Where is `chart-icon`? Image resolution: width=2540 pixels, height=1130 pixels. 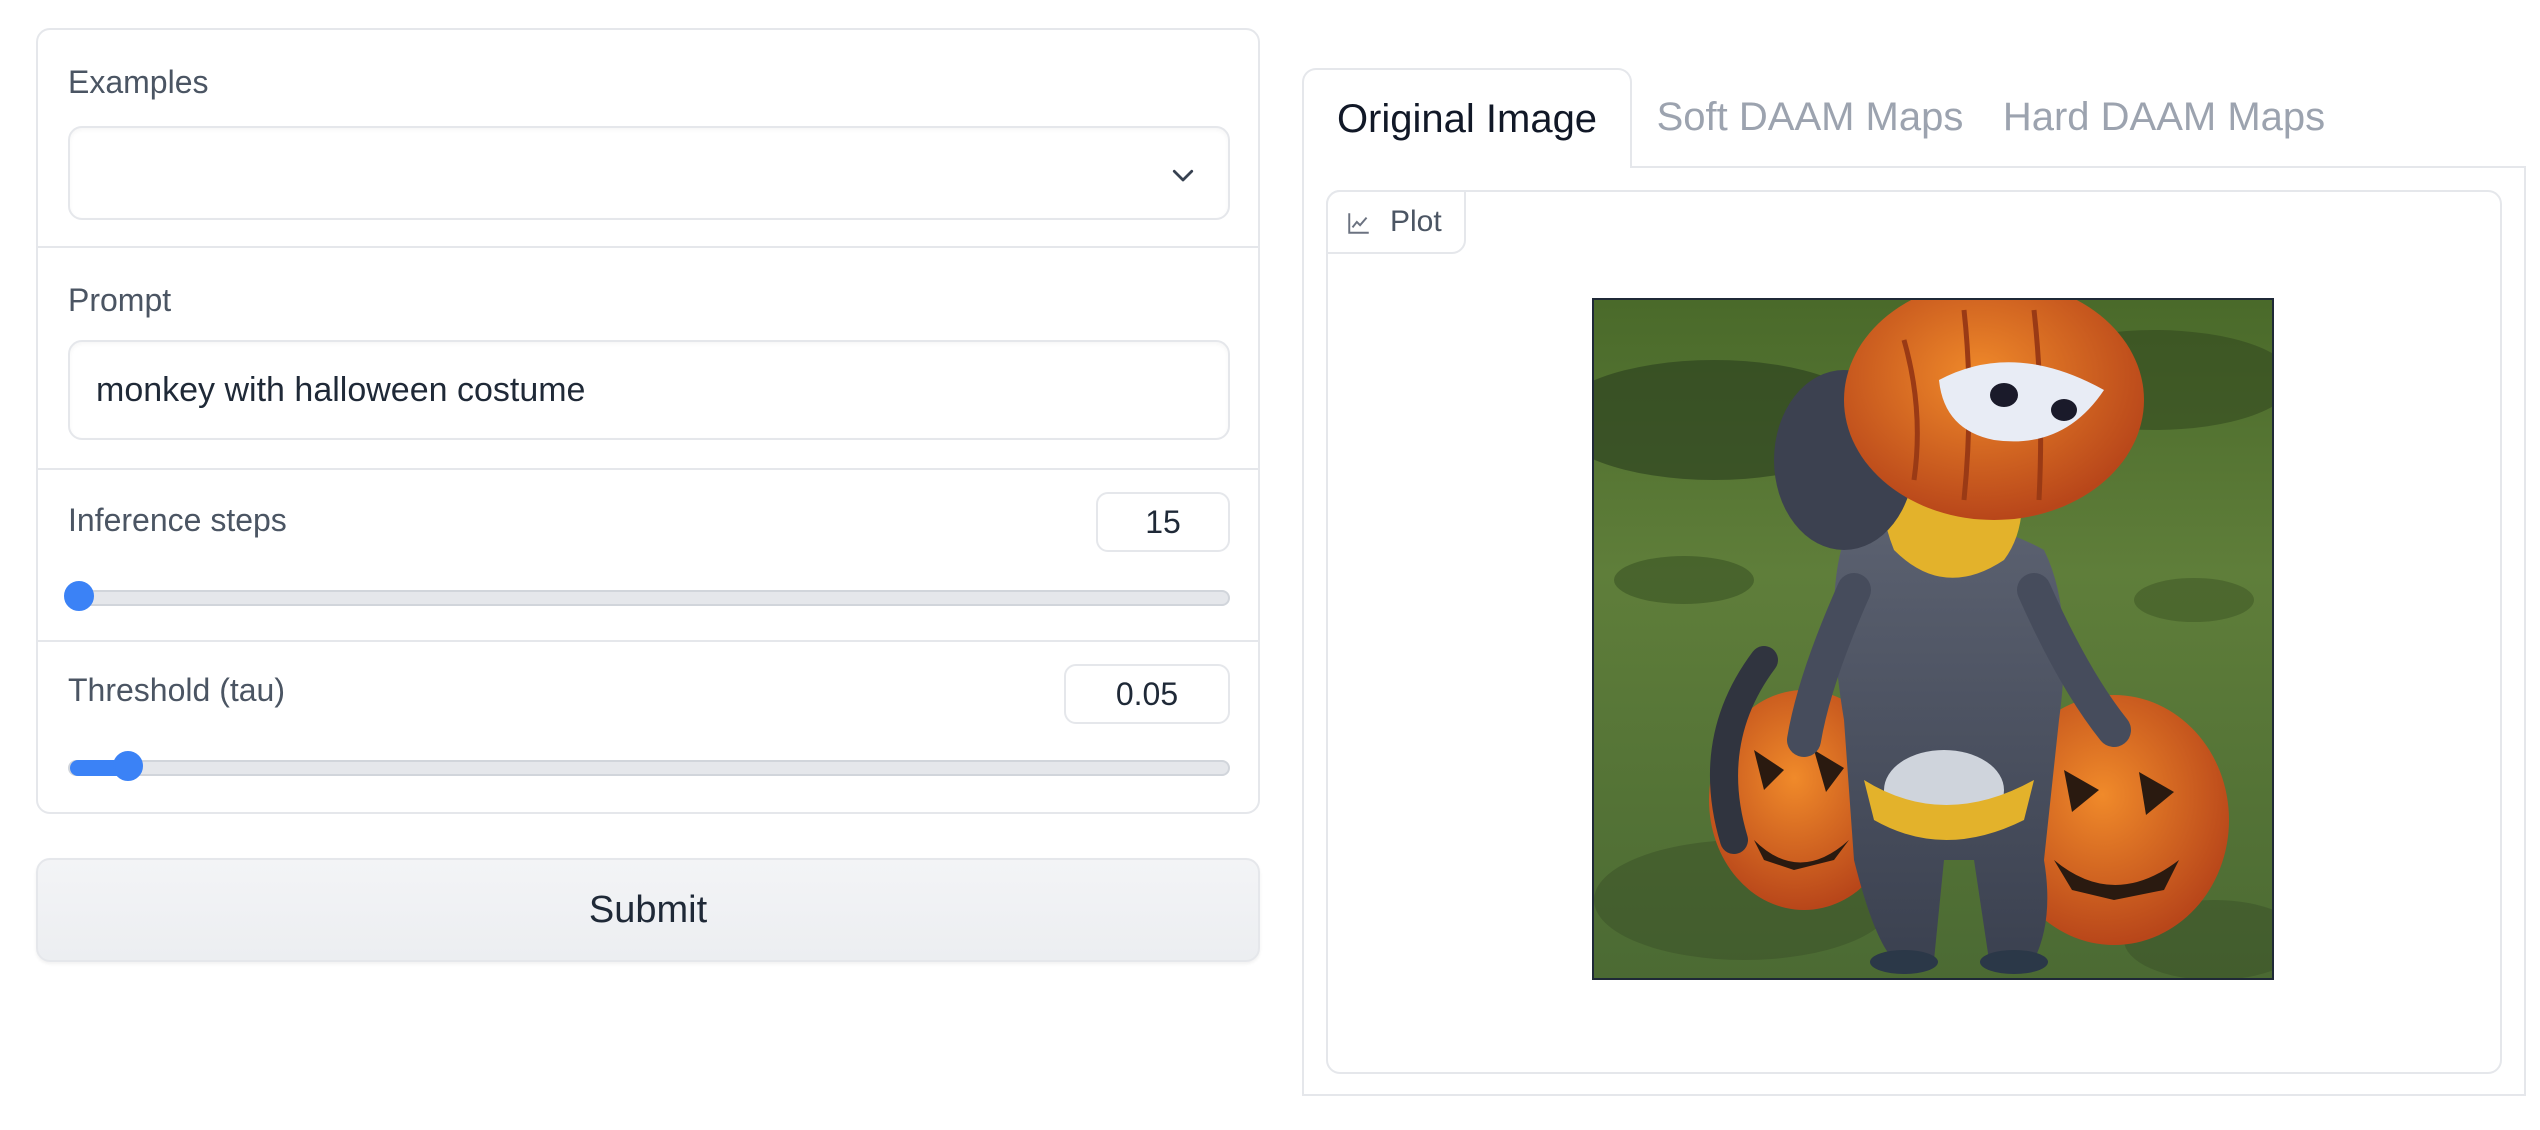 chart-icon is located at coordinates (1358, 223).